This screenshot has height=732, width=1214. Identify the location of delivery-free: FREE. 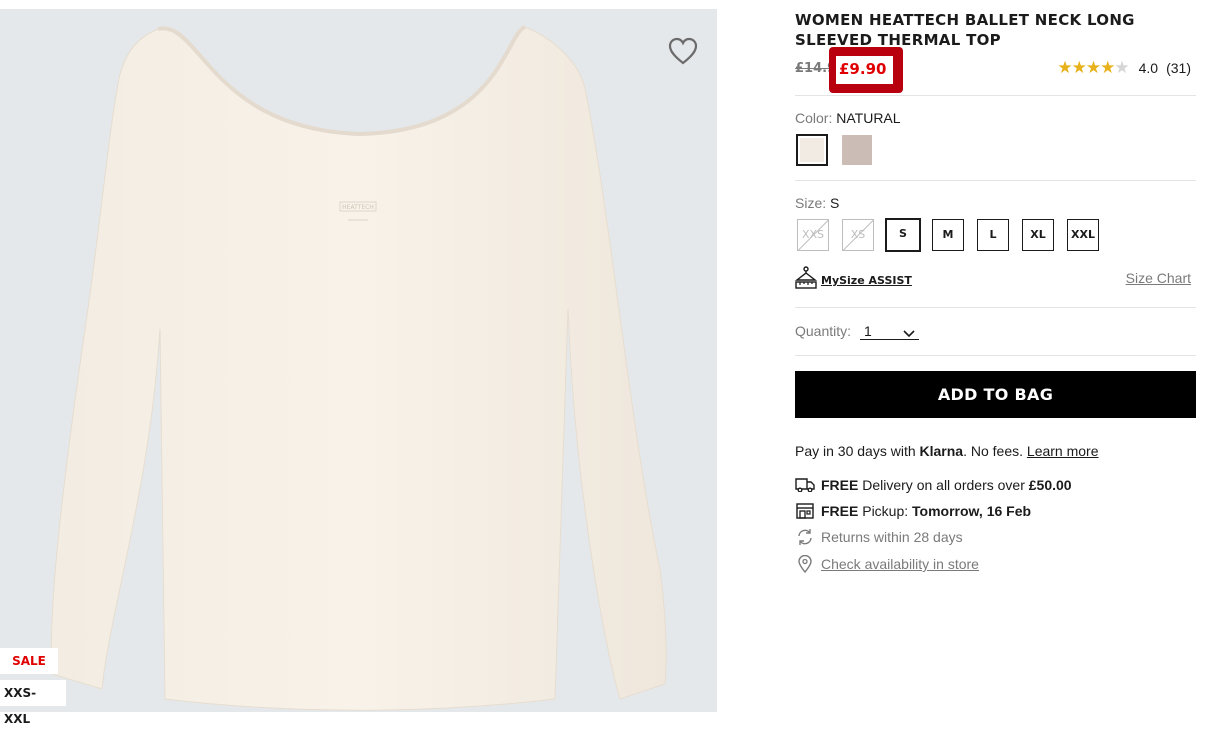
(840, 485).